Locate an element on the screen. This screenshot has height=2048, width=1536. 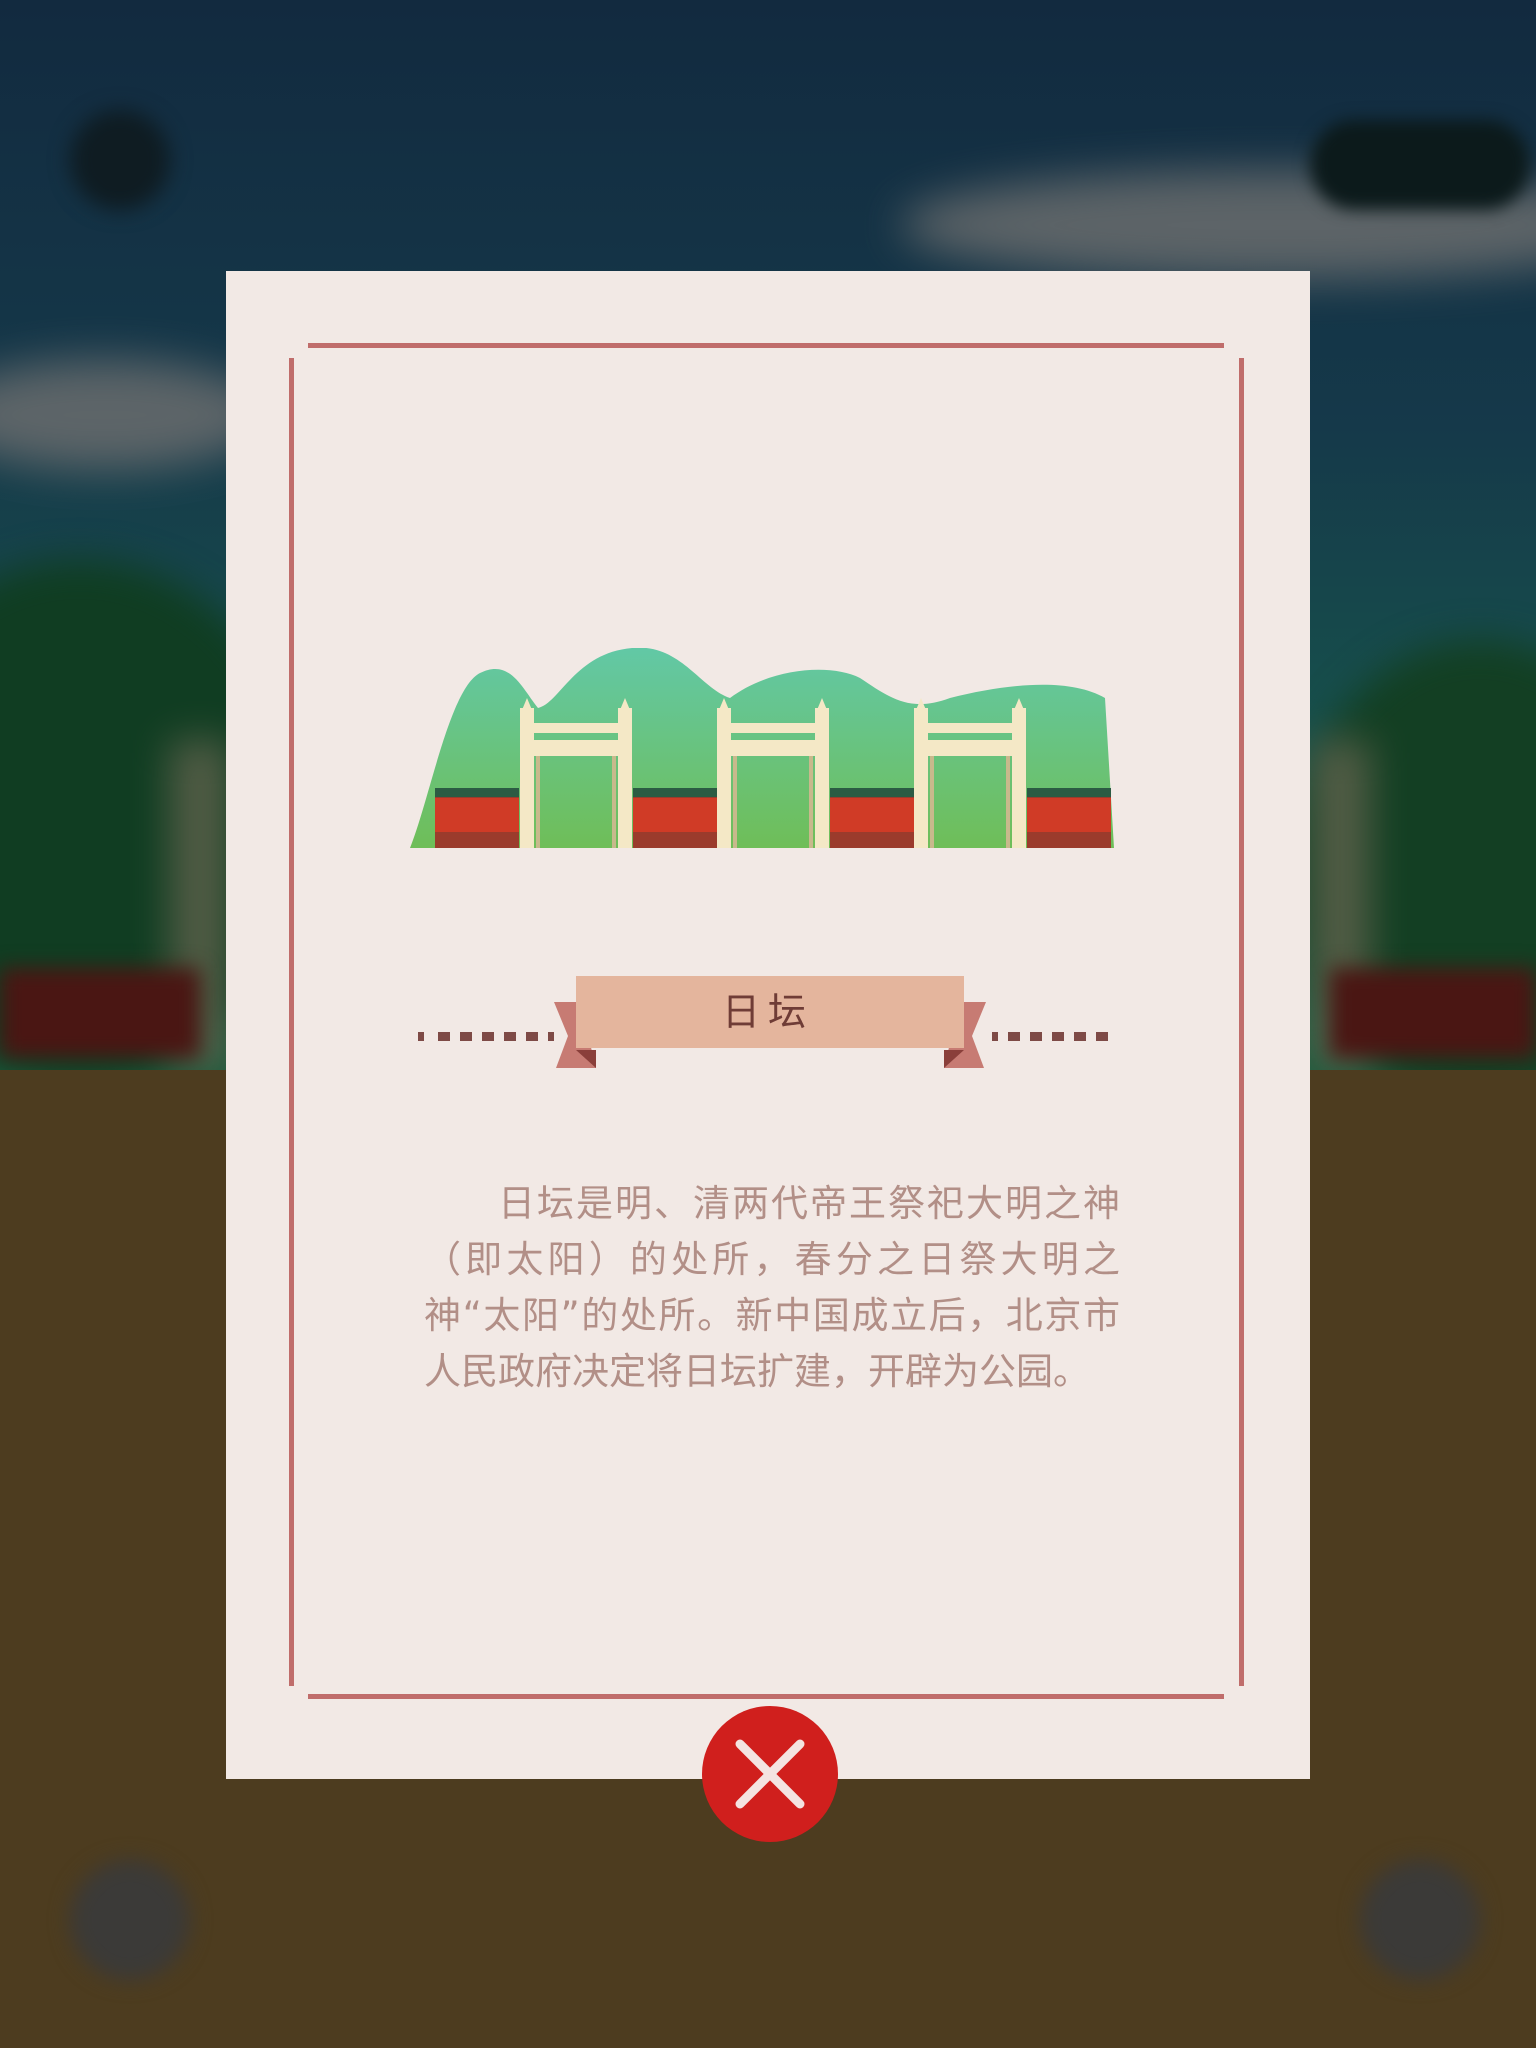
close-button is located at coordinates (770, 1774).